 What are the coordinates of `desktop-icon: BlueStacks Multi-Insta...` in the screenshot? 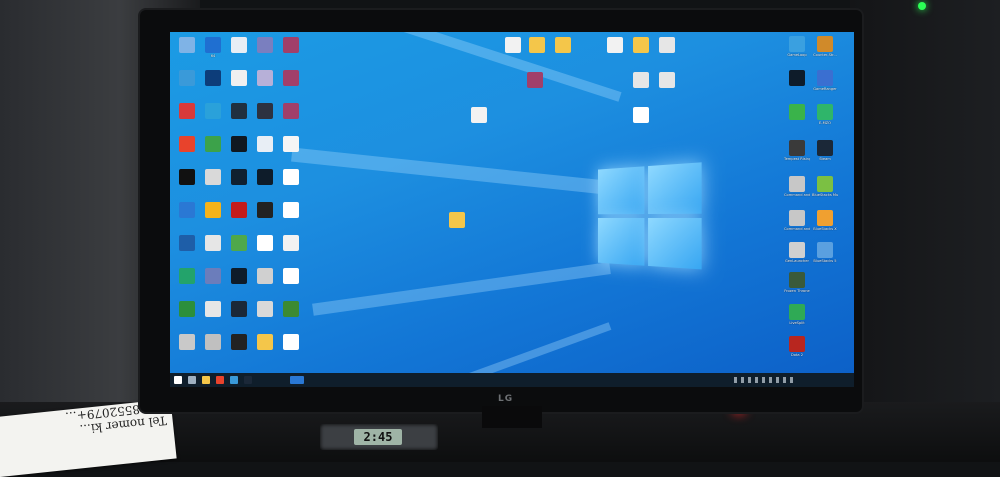 It's located at (825, 186).